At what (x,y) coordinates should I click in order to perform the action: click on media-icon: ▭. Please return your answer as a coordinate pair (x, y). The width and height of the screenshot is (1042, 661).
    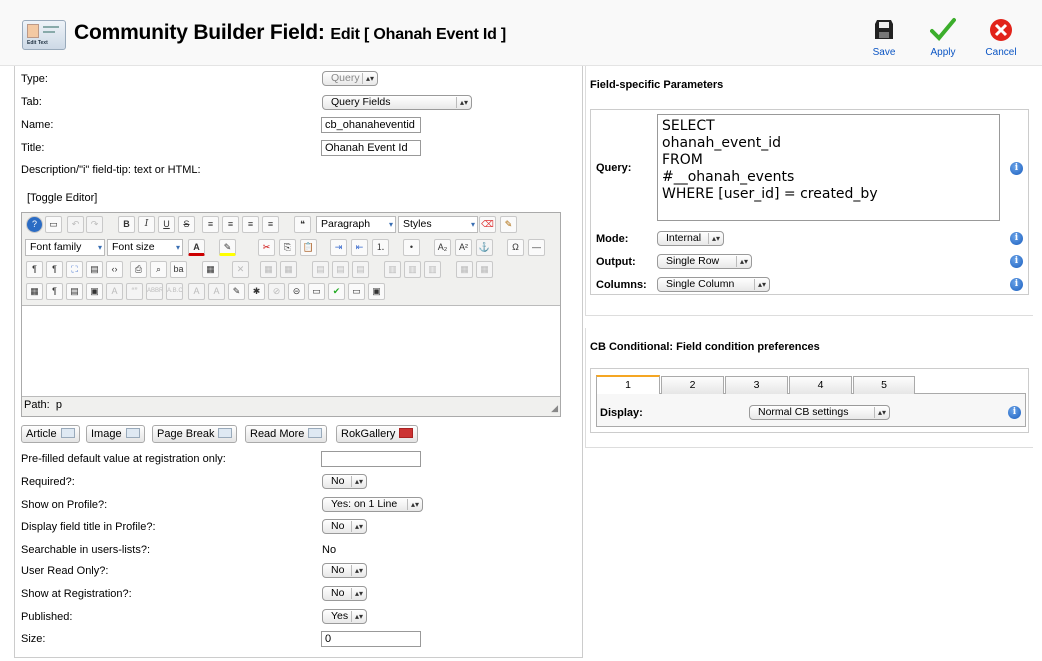
    Looking at the image, I should click on (316, 291).